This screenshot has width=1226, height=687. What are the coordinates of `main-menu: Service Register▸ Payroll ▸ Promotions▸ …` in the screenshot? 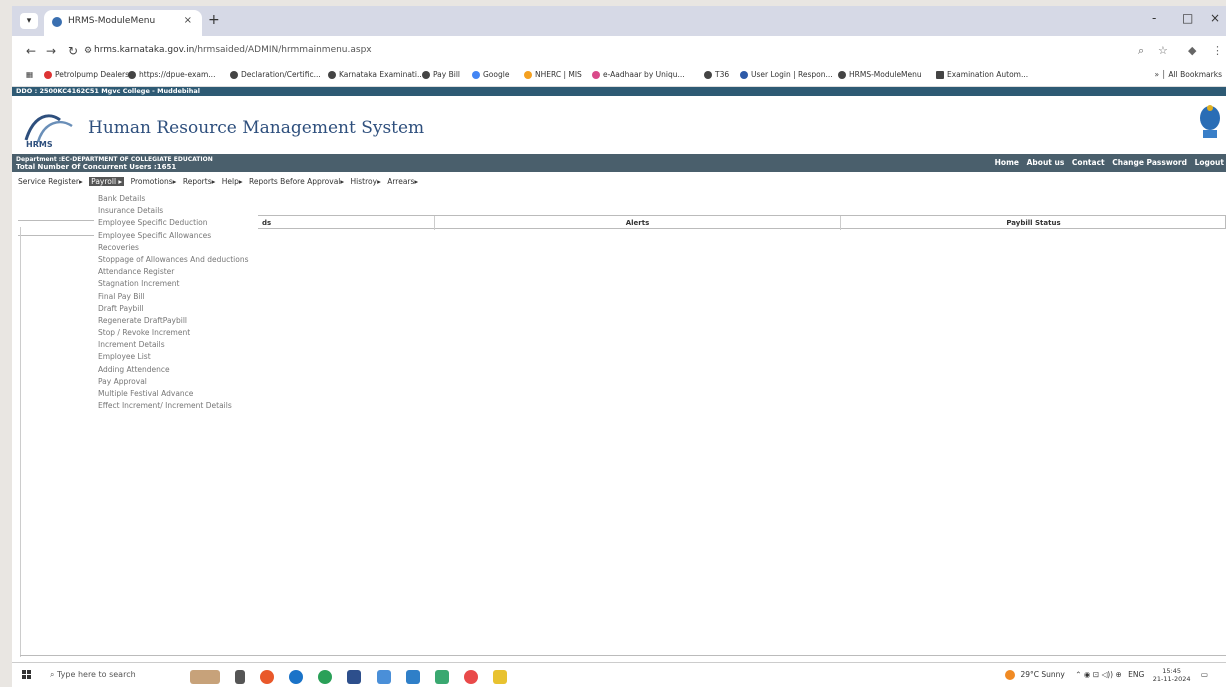 It's located at (220, 183).